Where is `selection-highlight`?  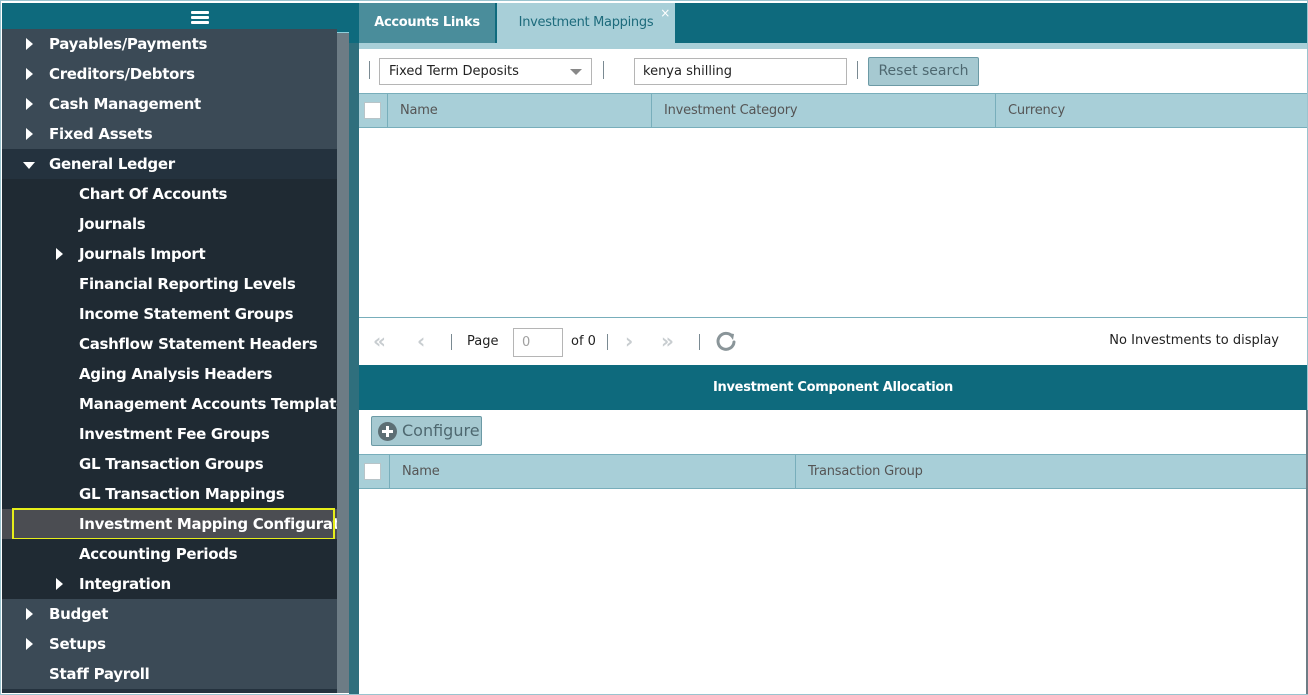 selection-highlight is located at coordinates (173, 524).